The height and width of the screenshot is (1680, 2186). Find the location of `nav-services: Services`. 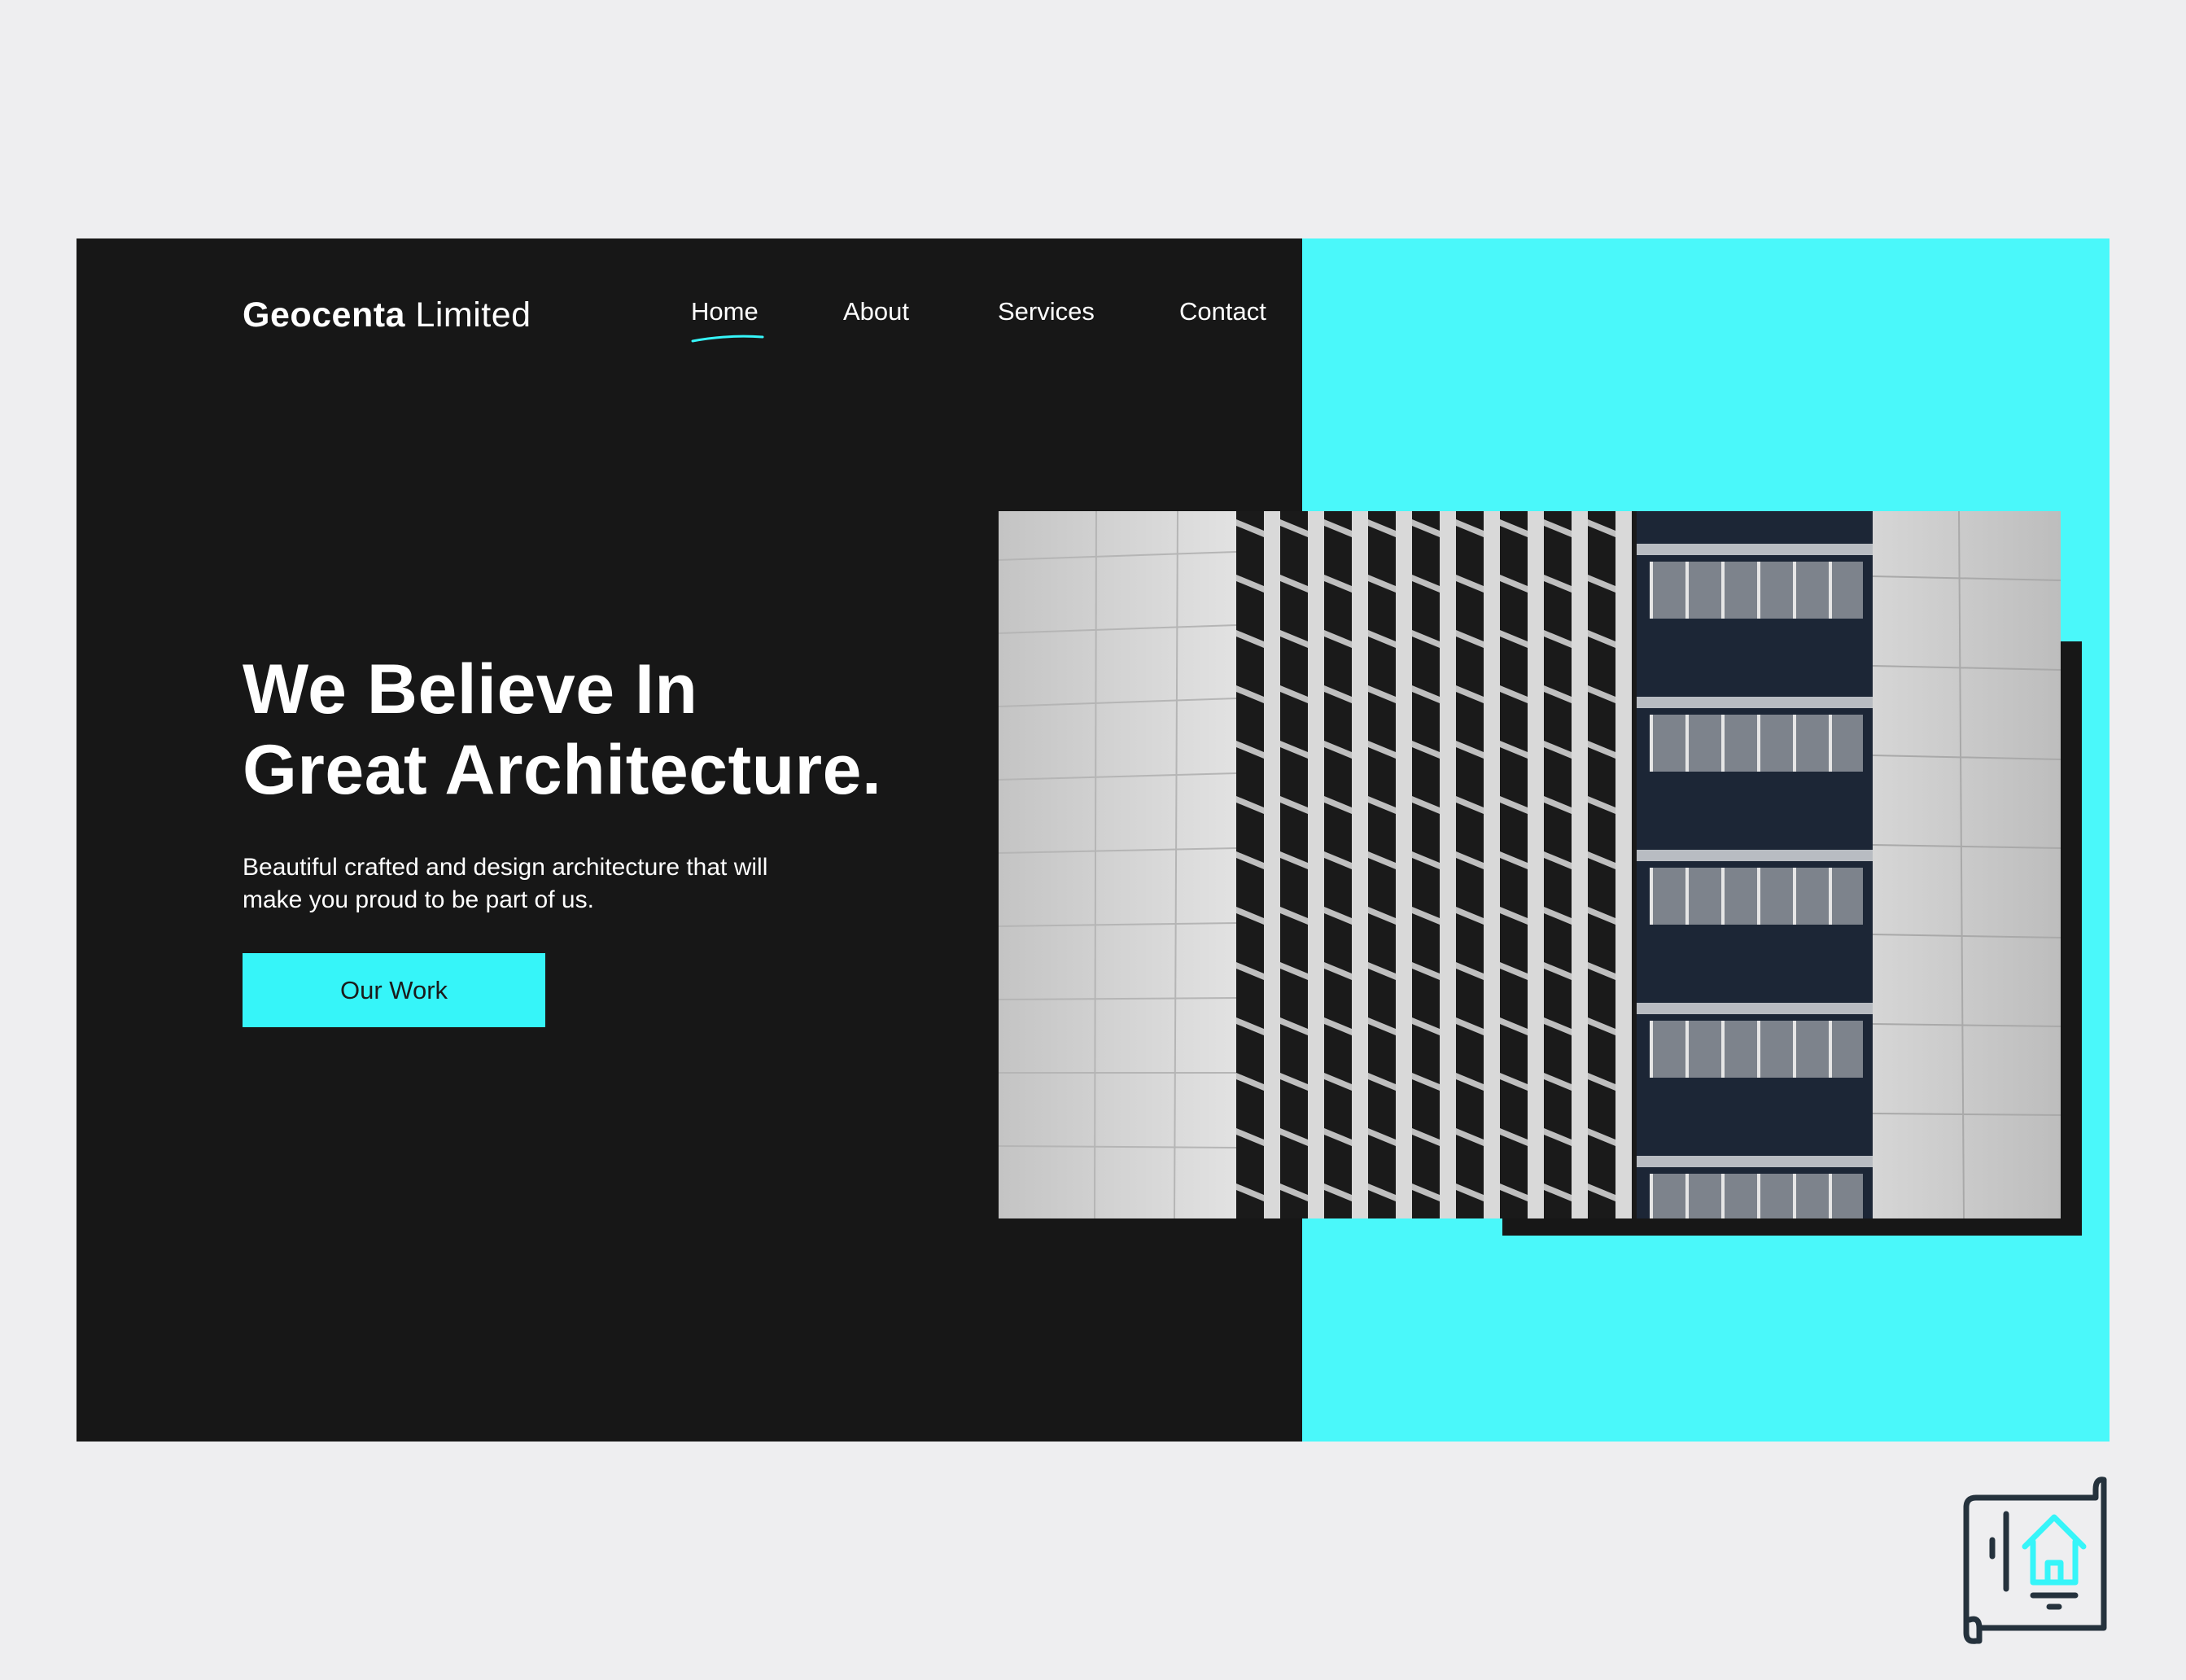

nav-services: Services is located at coordinates (1046, 312).